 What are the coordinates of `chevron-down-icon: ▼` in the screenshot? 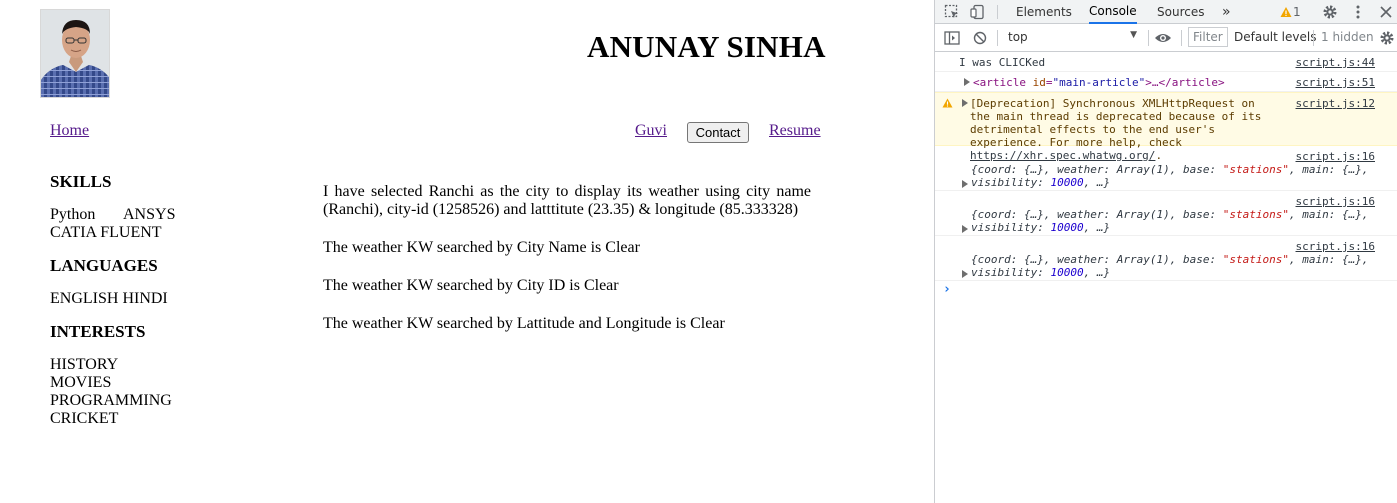 It's located at (1133, 35).